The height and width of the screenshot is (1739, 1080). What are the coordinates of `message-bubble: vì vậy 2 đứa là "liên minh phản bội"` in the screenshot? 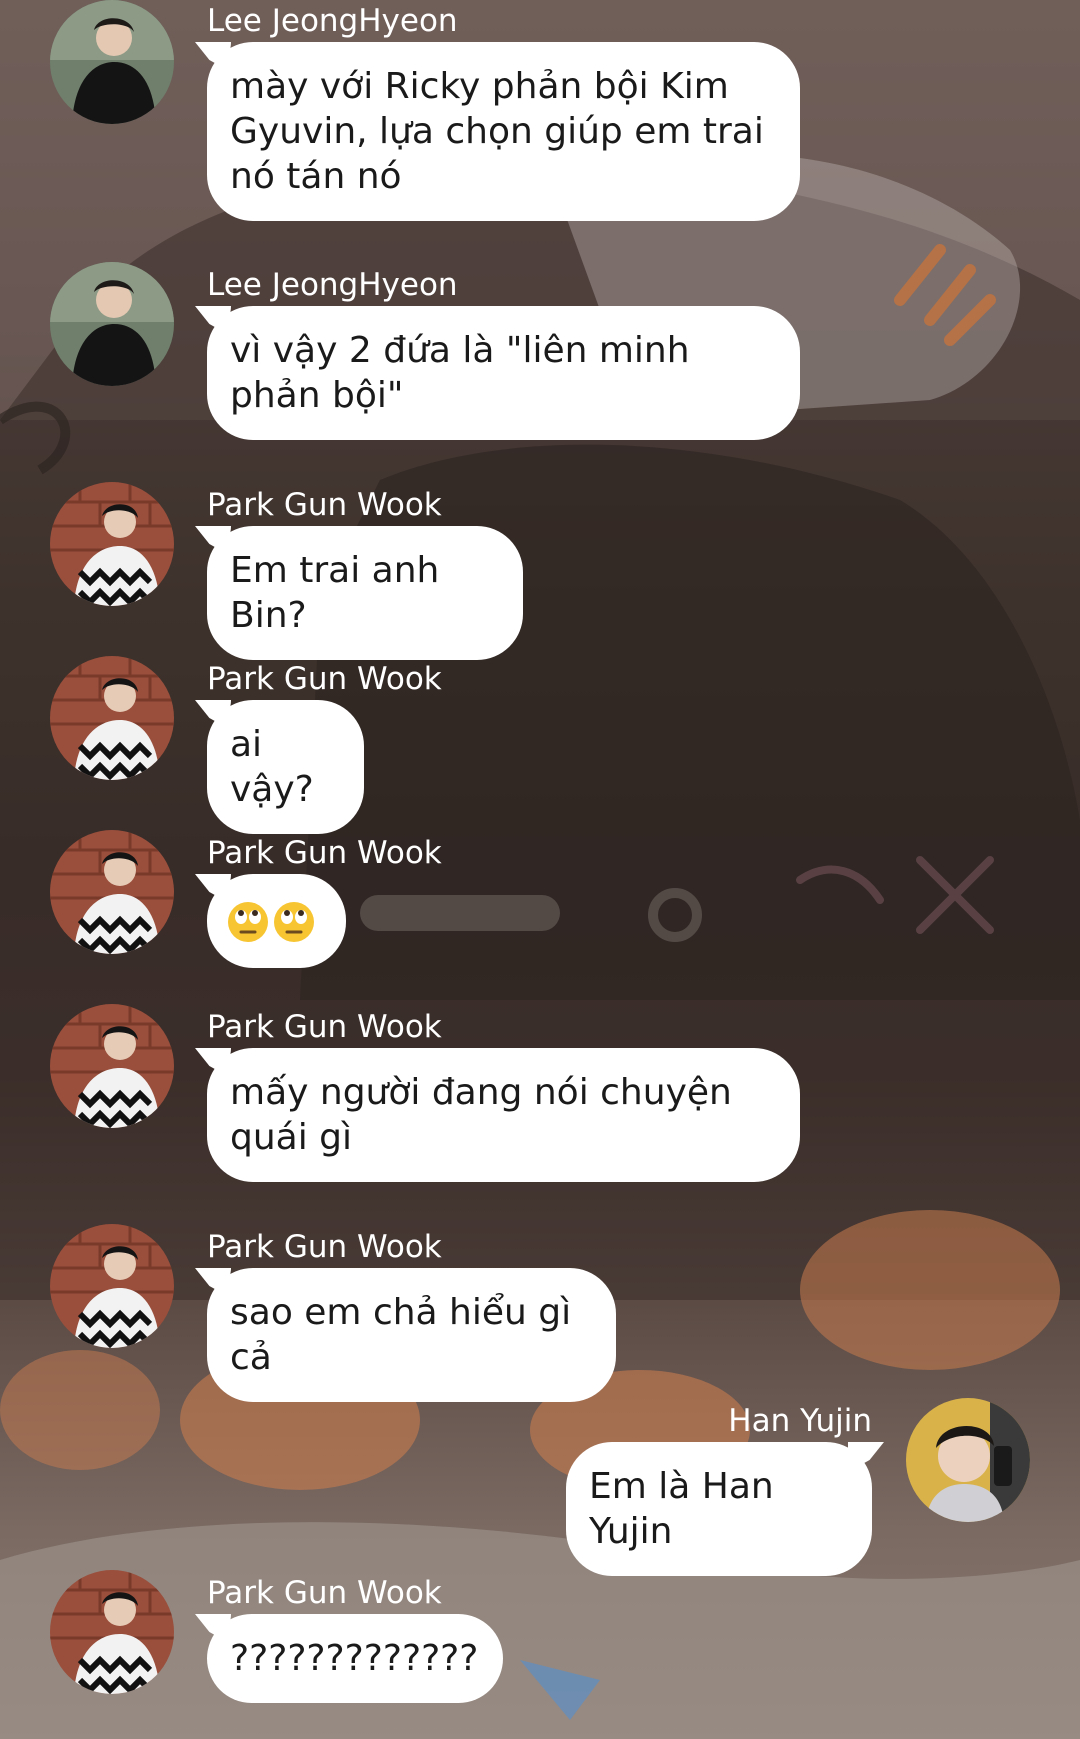 It's located at (503, 373).